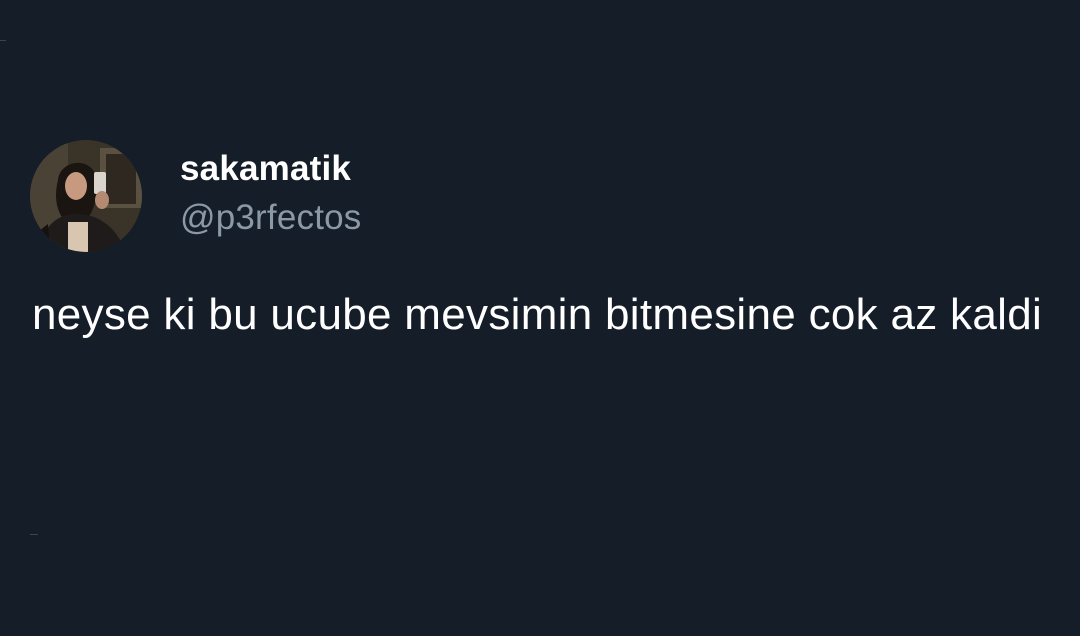  I want to click on avatar, so click(86, 196).